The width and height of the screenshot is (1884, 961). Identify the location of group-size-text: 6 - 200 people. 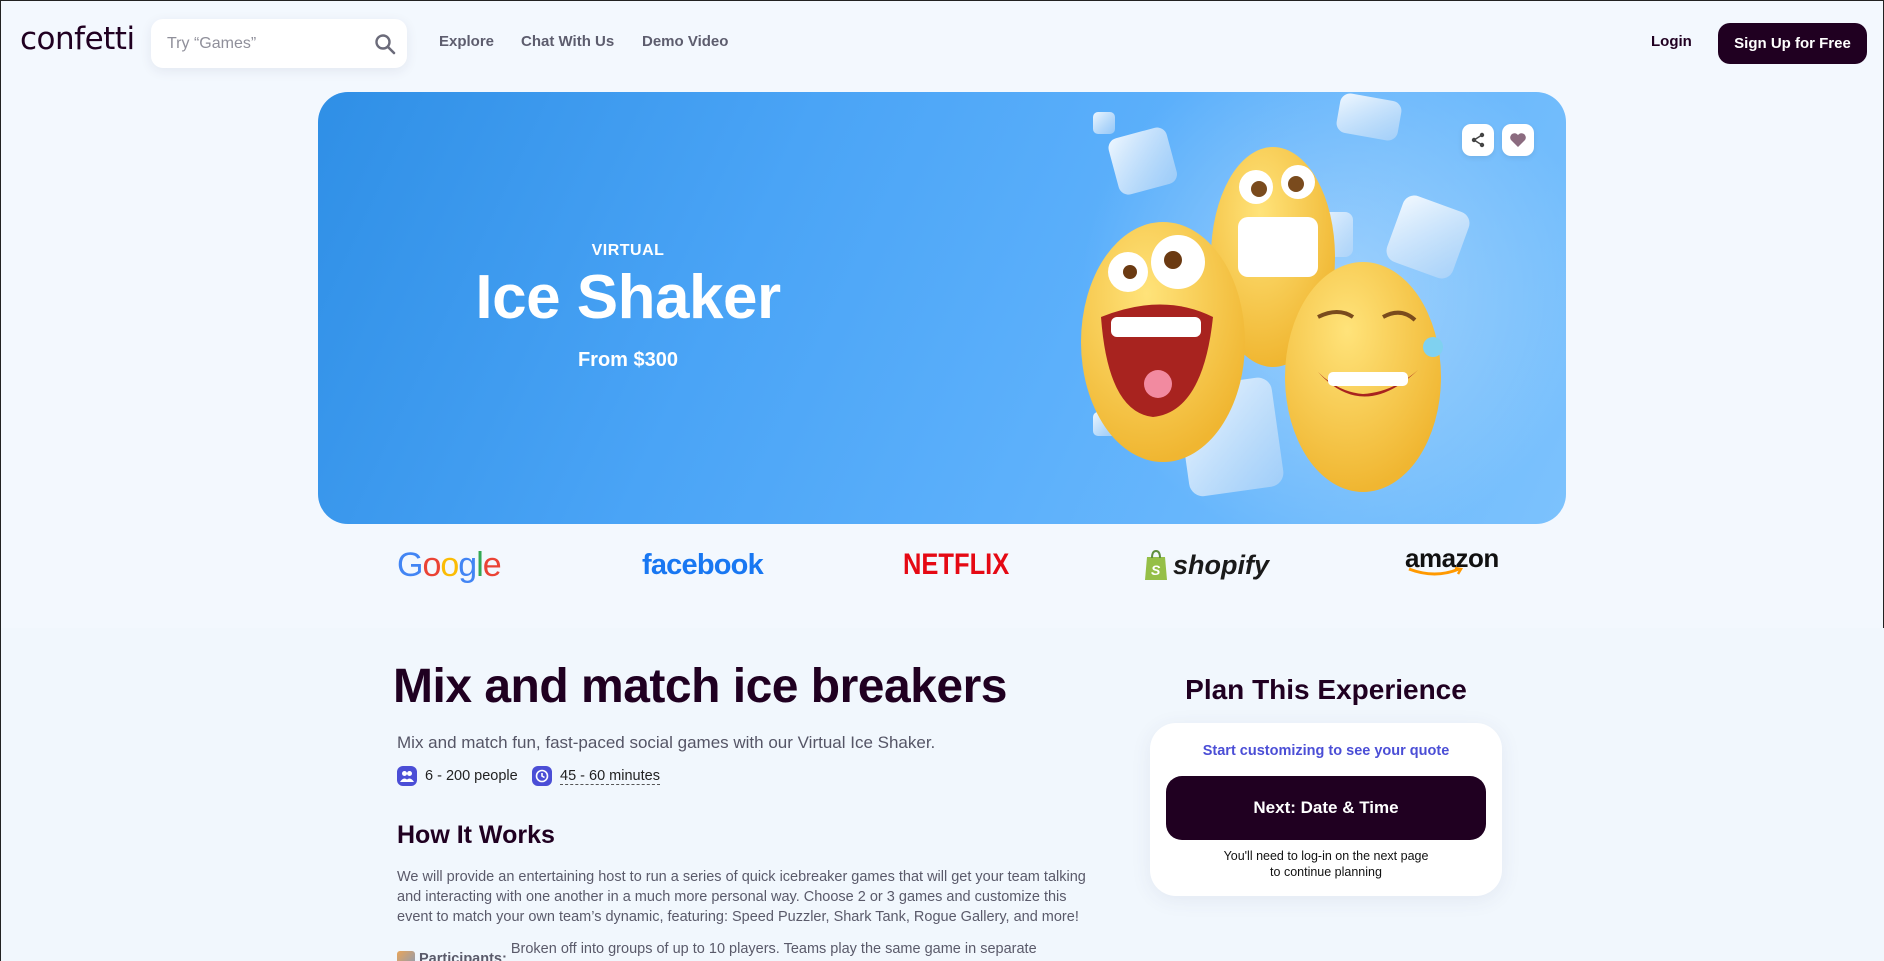
(471, 776).